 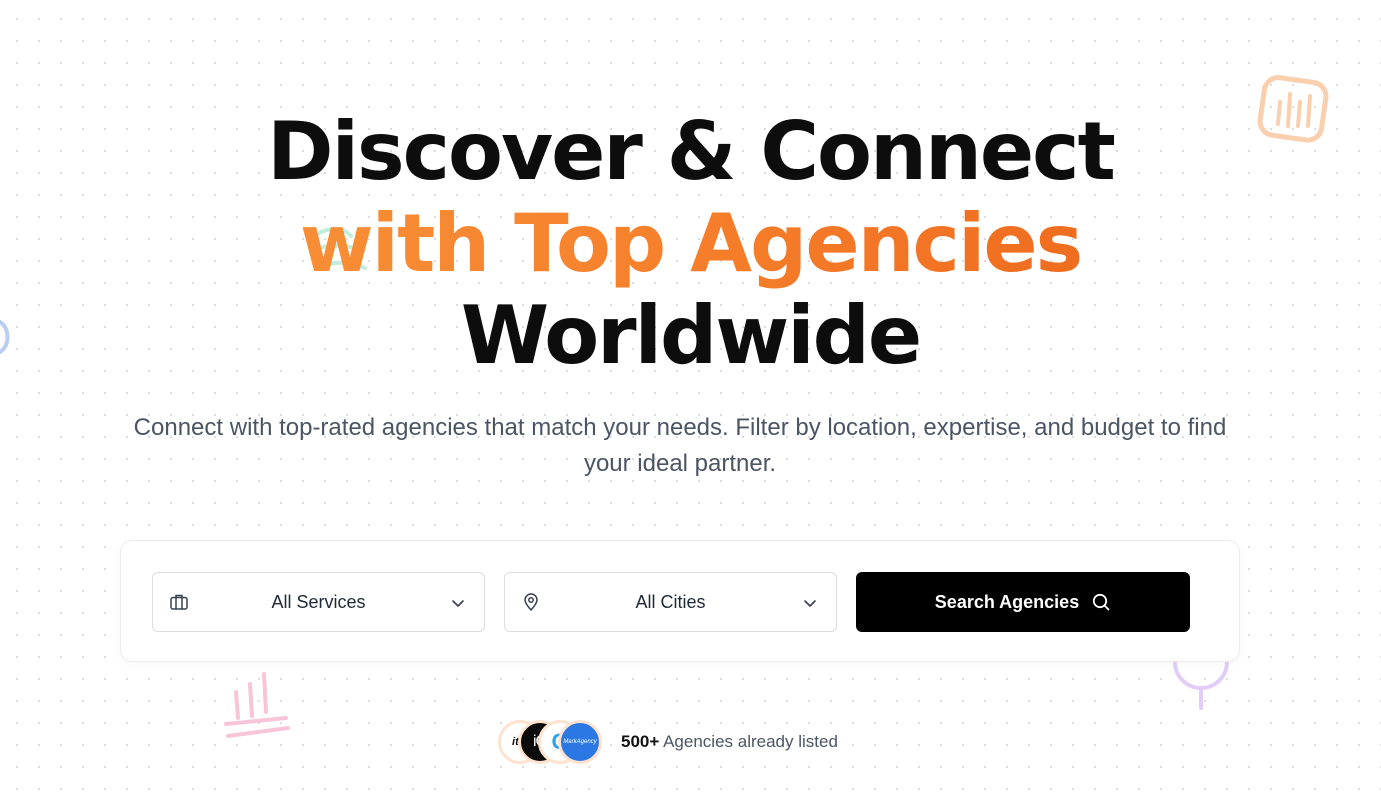 I want to click on agency-count-label: Agencies already listed, so click(x=750, y=741).